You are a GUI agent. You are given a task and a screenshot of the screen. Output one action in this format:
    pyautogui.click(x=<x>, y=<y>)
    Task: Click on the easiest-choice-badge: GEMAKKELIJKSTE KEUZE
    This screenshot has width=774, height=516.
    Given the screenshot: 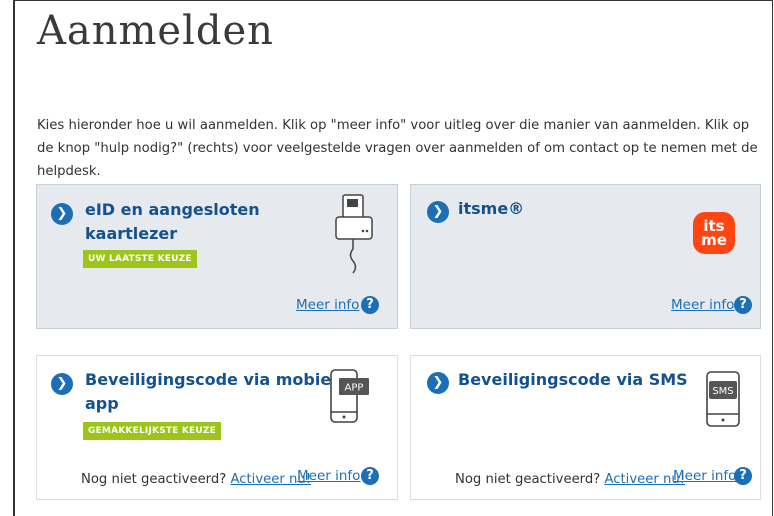 What is the action you would take?
    pyautogui.click(x=152, y=431)
    